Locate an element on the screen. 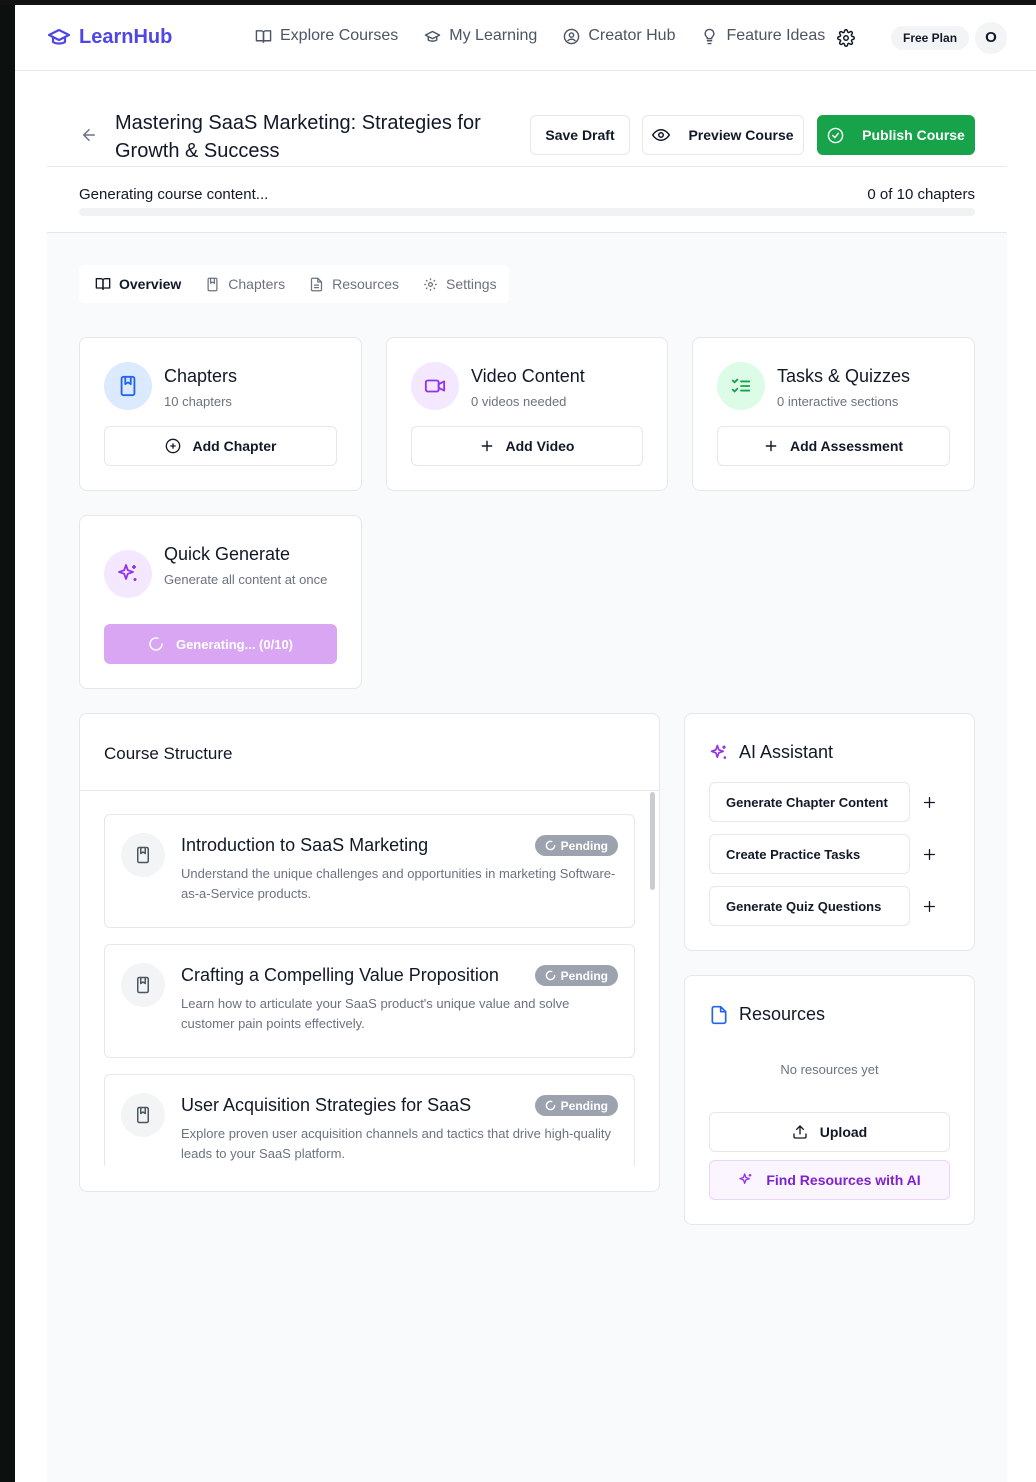 This screenshot has width=1036, height=1482. check-circle-icon is located at coordinates (835, 135).